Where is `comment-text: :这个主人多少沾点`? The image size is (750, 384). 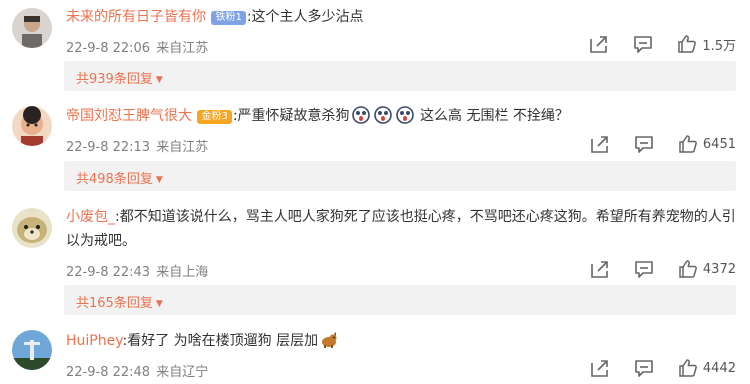 comment-text: :这个主人多少沾点 is located at coordinates (305, 17).